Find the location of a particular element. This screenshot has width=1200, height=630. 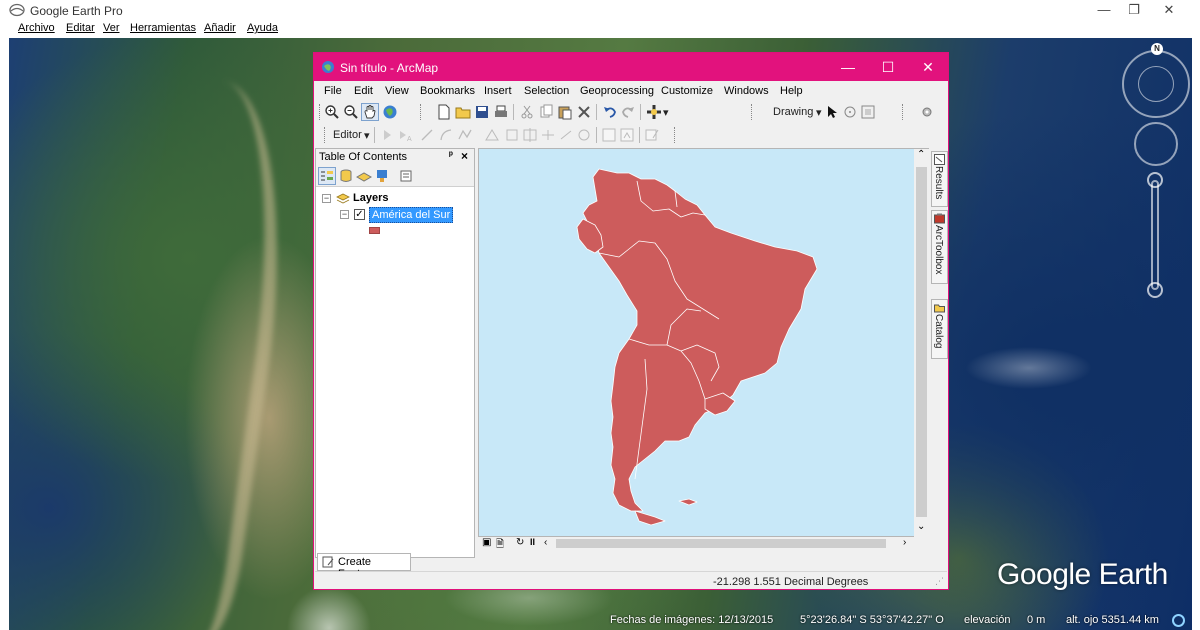

arctoolbox-tab: ArcToolbox is located at coordinates (939, 247).